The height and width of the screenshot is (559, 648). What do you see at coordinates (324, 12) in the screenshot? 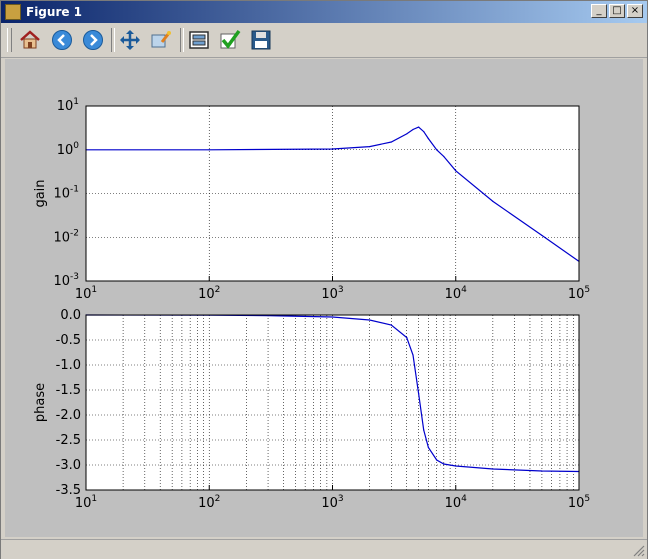
I see `title-bar: Figure 1 _ □ ×` at bounding box center [324, 12].